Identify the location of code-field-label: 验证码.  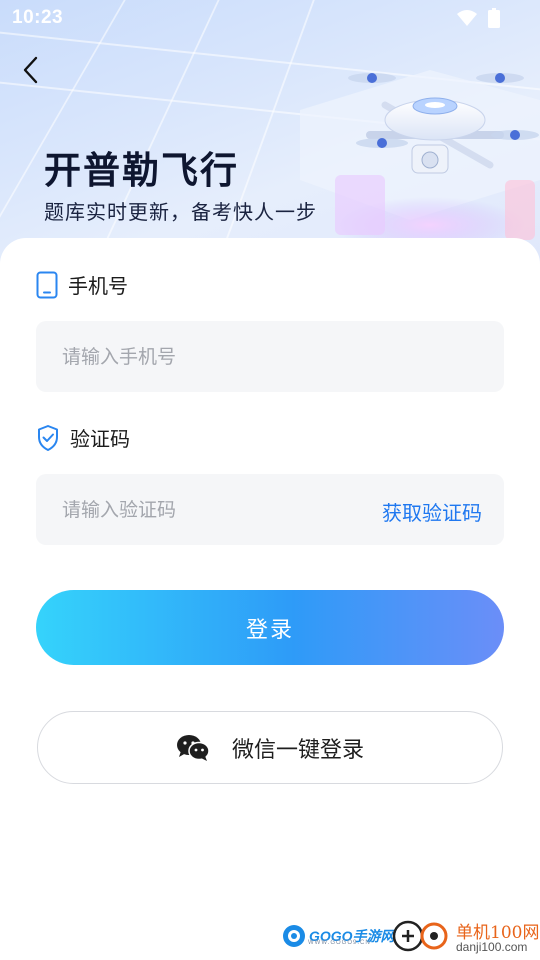
(83, 437).